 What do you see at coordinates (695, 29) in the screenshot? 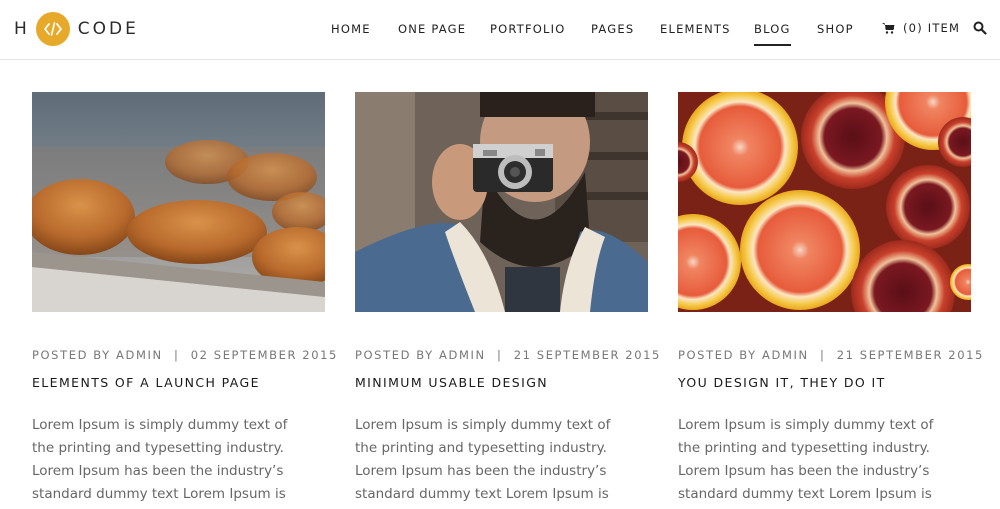
I see `nav-item-elements: ELEMENTS` at bounding box center [695, 29].